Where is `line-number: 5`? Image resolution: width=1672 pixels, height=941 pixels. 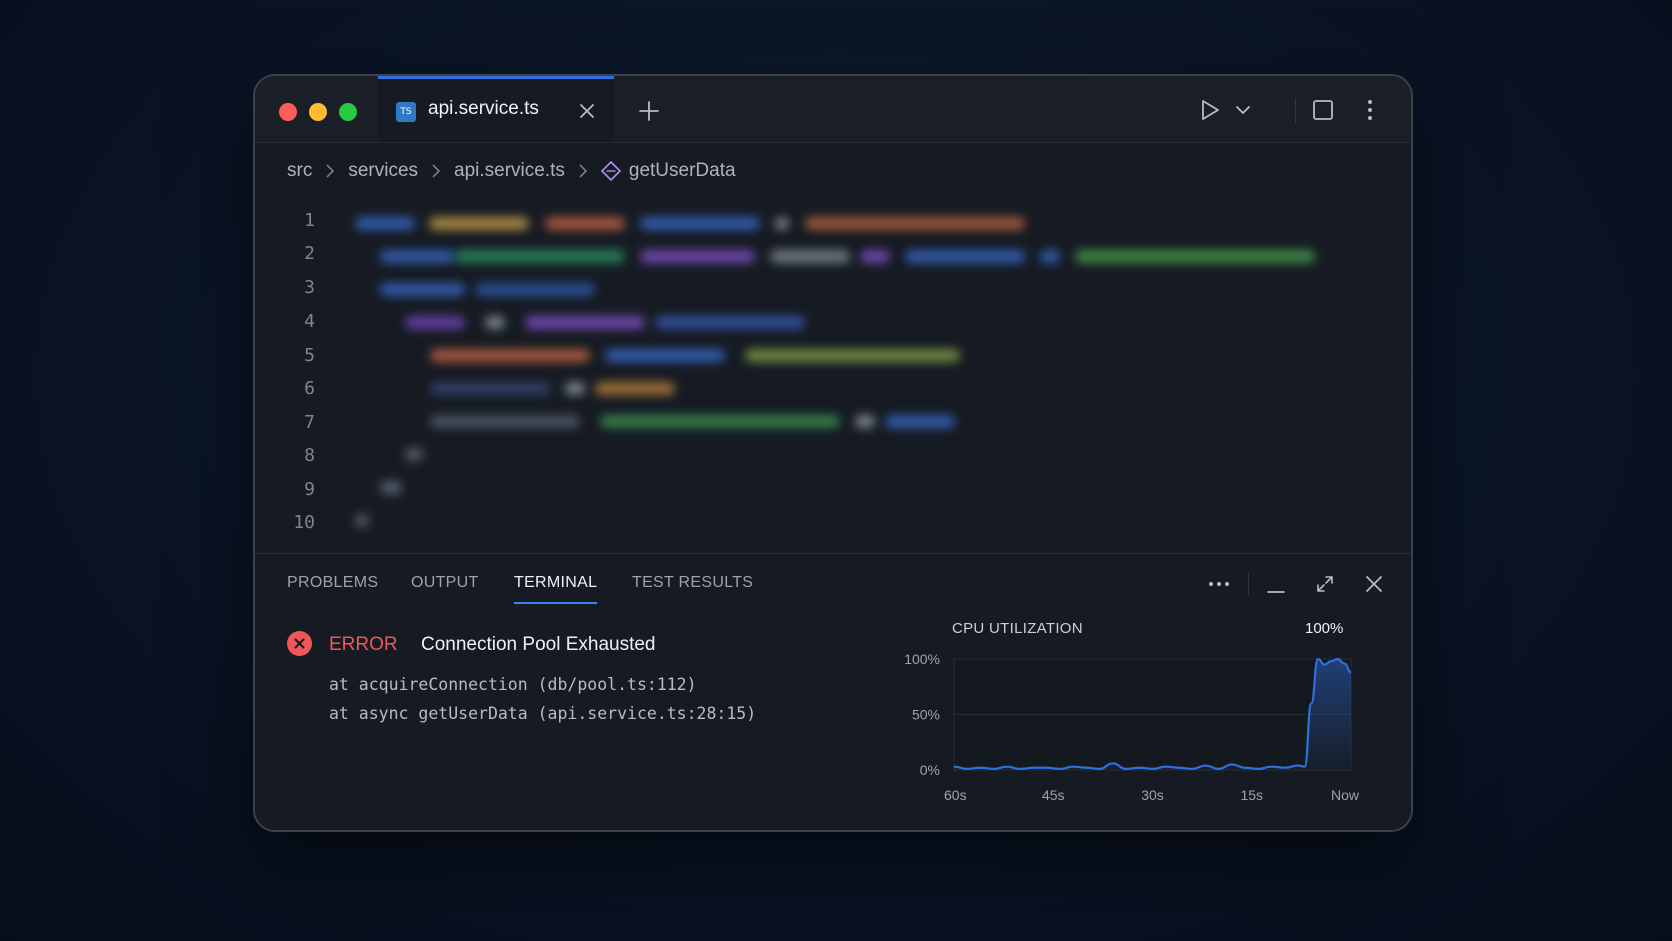 line-number: 5 is located at coordinates (309, 355).